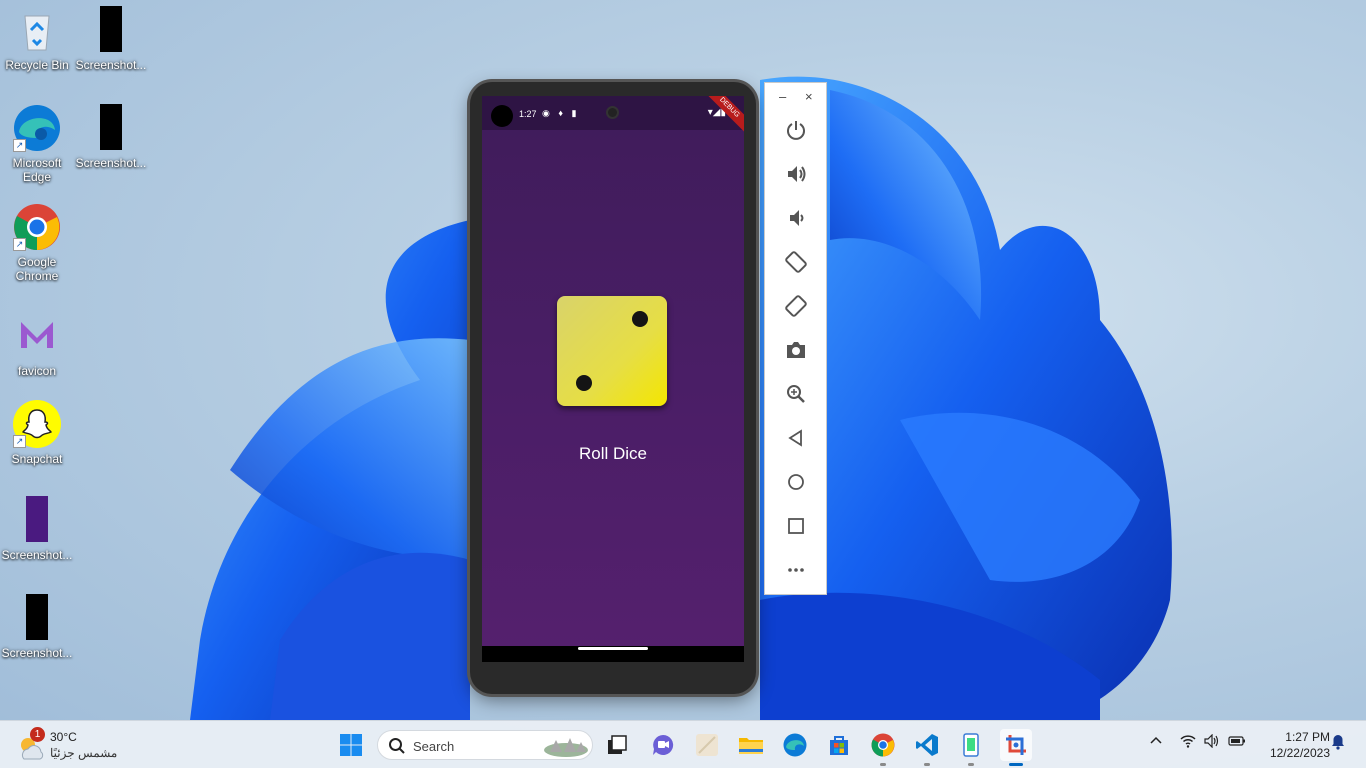 The image size is (1366, 768). Describe the element at coordinates (76, 745) in the screenshot. I see `weather-widget: 1 30°C مشمس جزئيًا` at that location.